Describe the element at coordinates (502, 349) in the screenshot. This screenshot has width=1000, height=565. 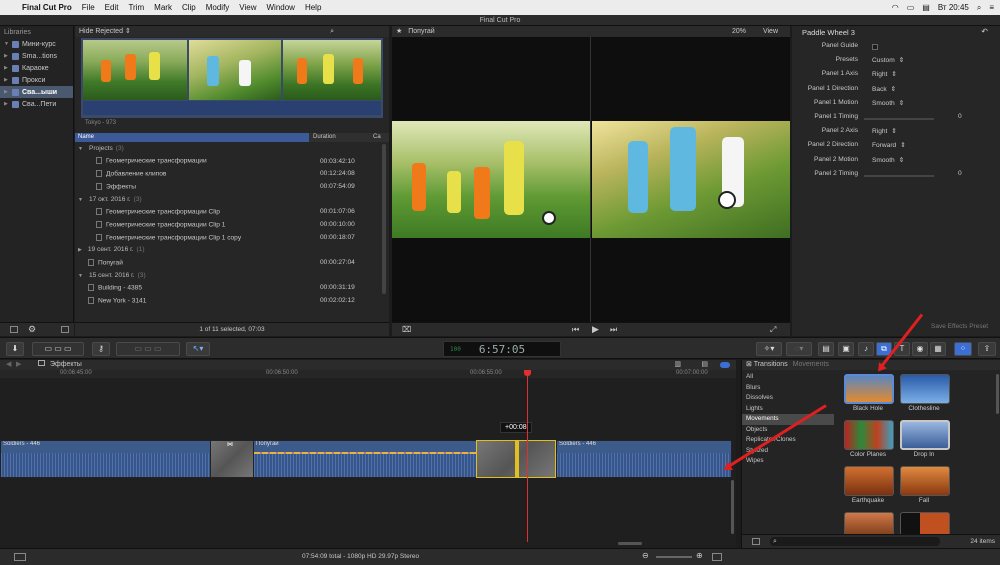
I see `timecode-display: 100 6:57:05` at that location.